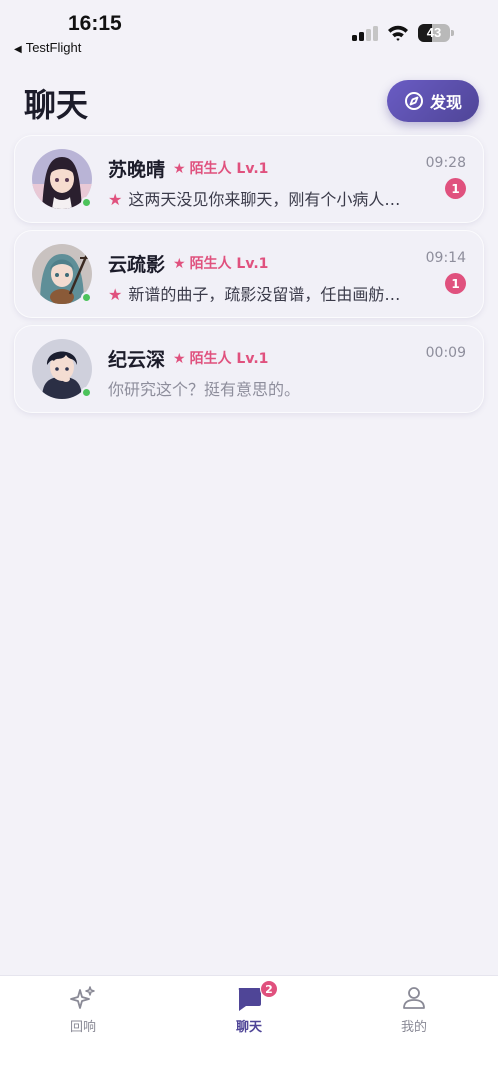  I want to click on tab-chat: 2 聊天, so click(249, 1012).